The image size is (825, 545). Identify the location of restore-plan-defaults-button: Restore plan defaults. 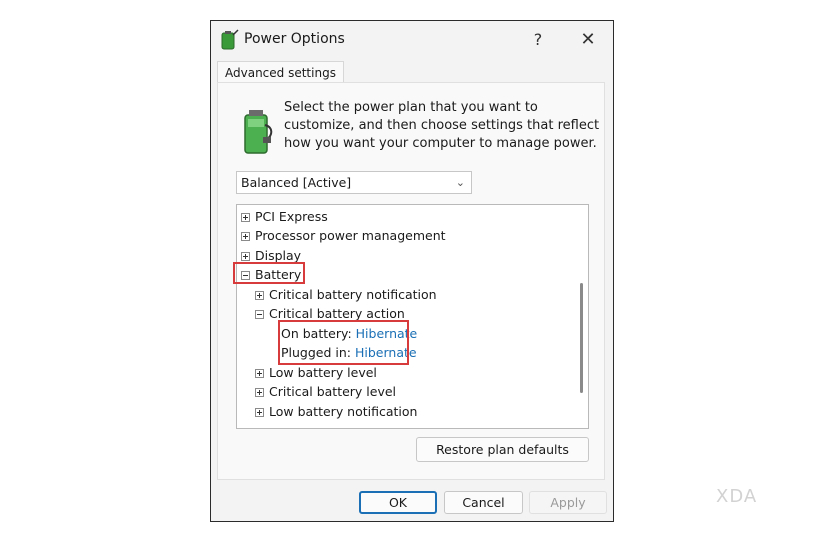
(502, 449).